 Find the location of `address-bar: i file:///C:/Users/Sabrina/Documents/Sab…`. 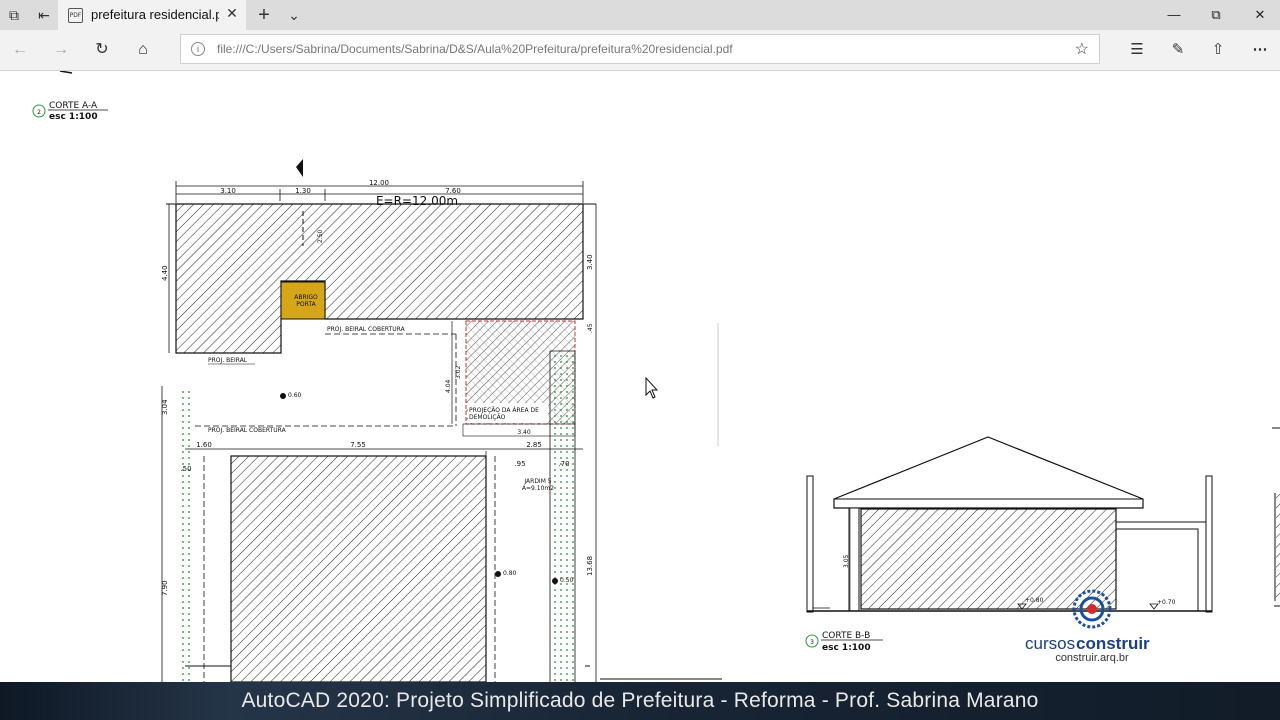

address-bar: i file:///C:/Users/Sabrina/Documents/Sab… is located at coordinates (640, 49).